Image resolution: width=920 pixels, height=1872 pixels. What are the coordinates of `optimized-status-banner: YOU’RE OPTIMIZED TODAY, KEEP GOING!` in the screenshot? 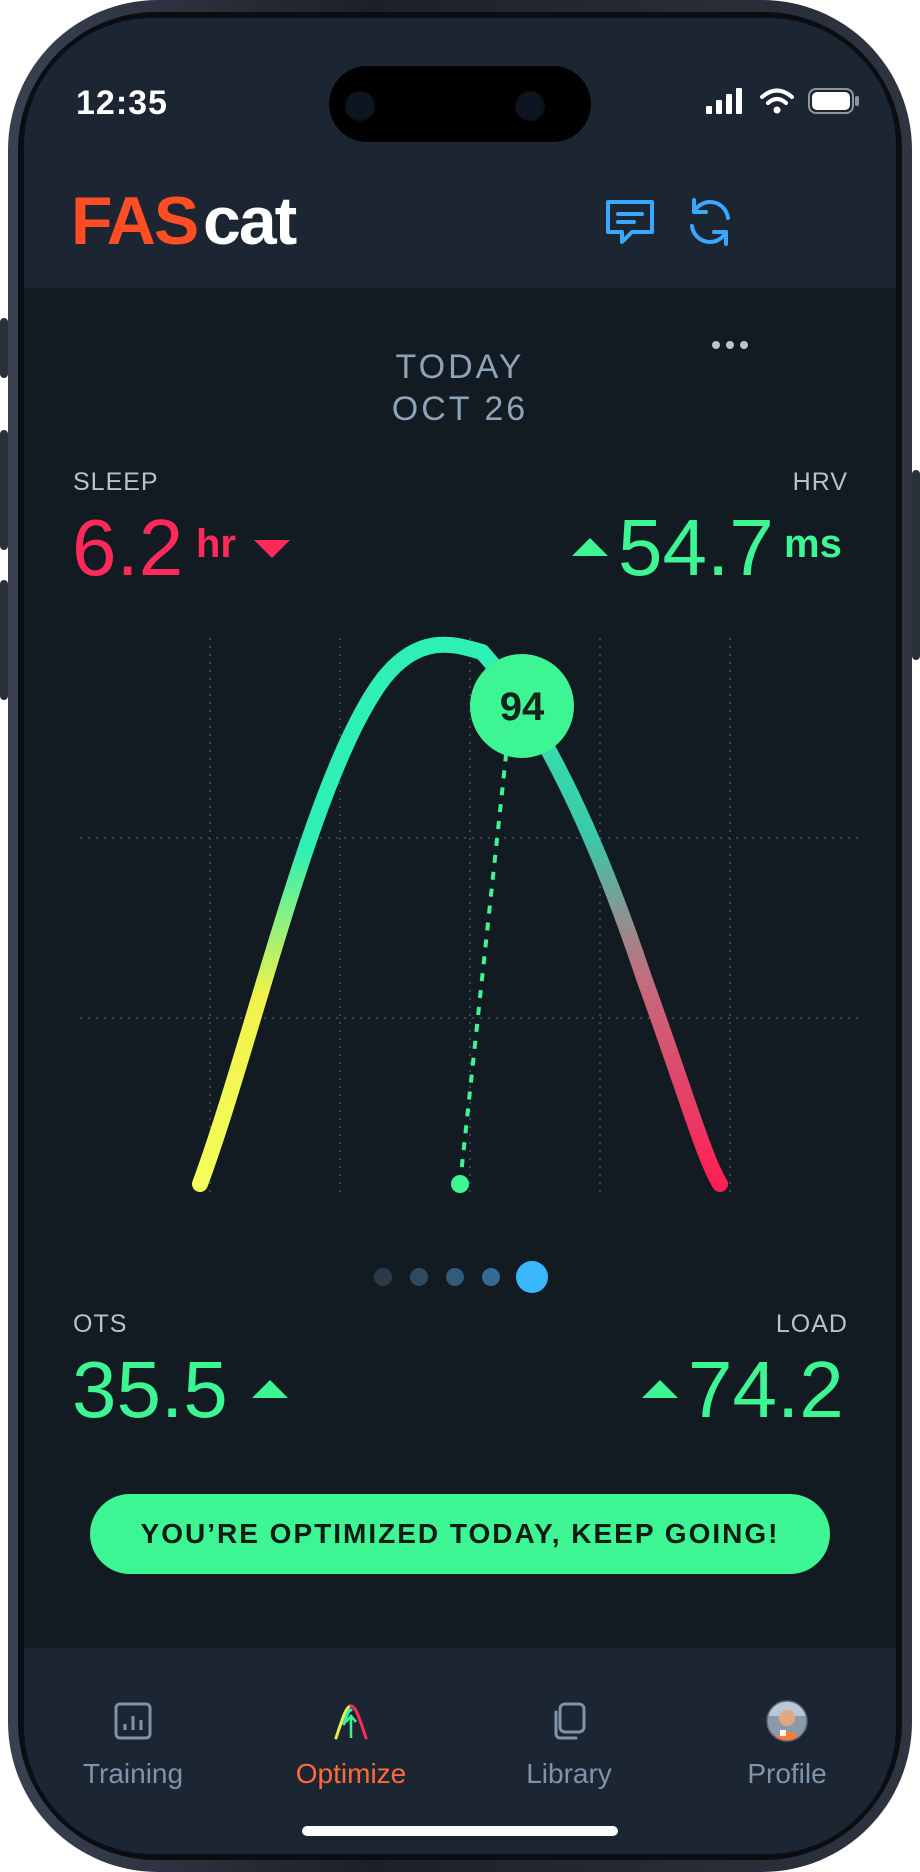 It's located at (460, 1534).